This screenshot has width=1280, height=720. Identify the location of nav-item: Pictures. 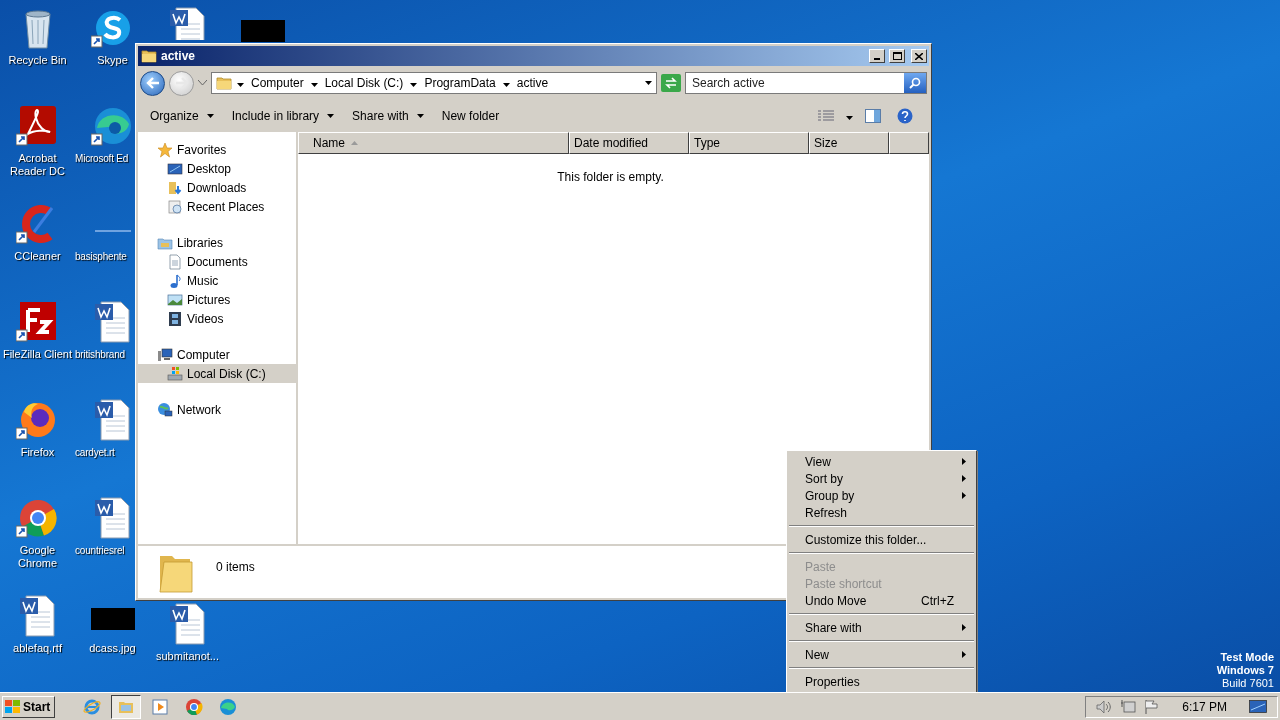
(217, 299).